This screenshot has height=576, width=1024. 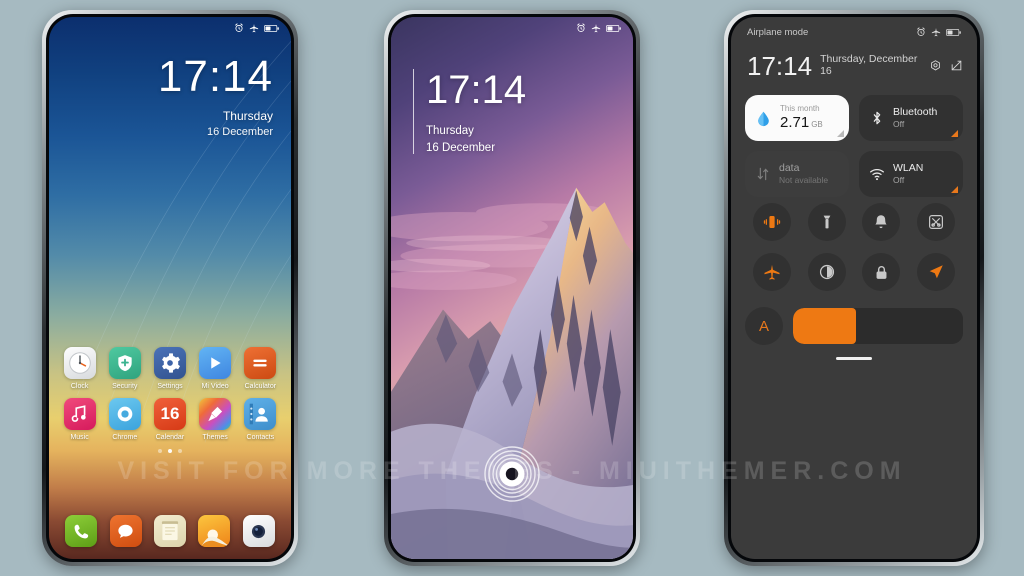 I want to click on contrast-icon, so click(x=826, y=272).